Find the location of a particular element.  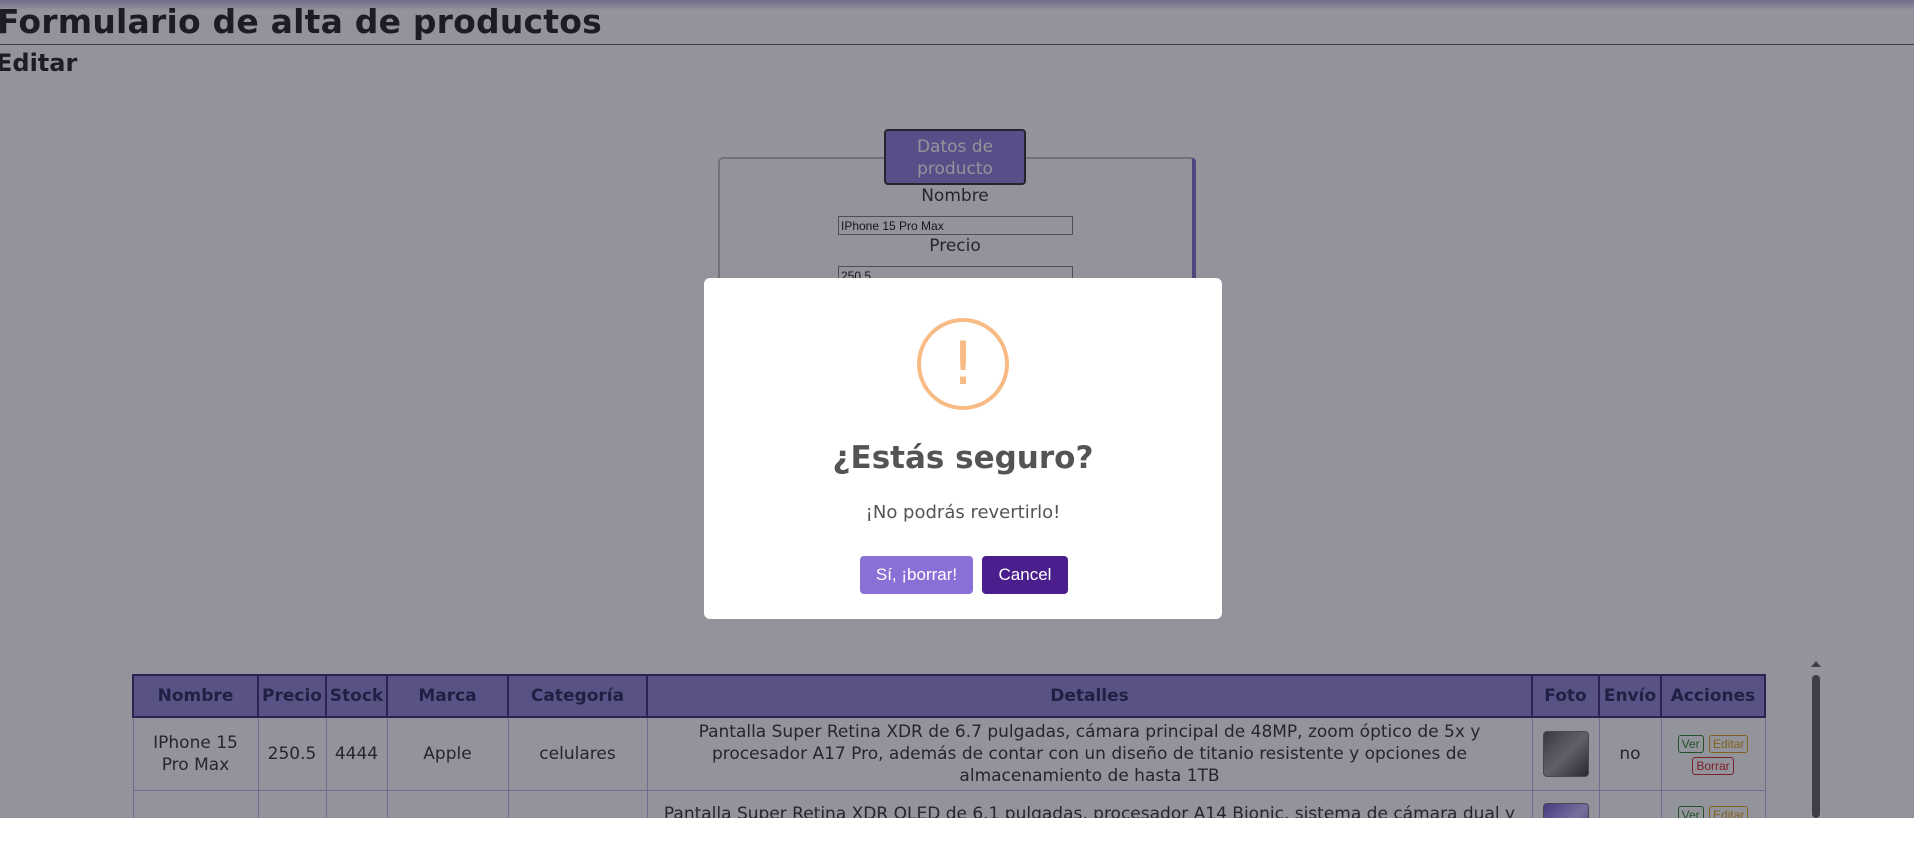

warning-icon: ! is located at coordinates (963, 364).